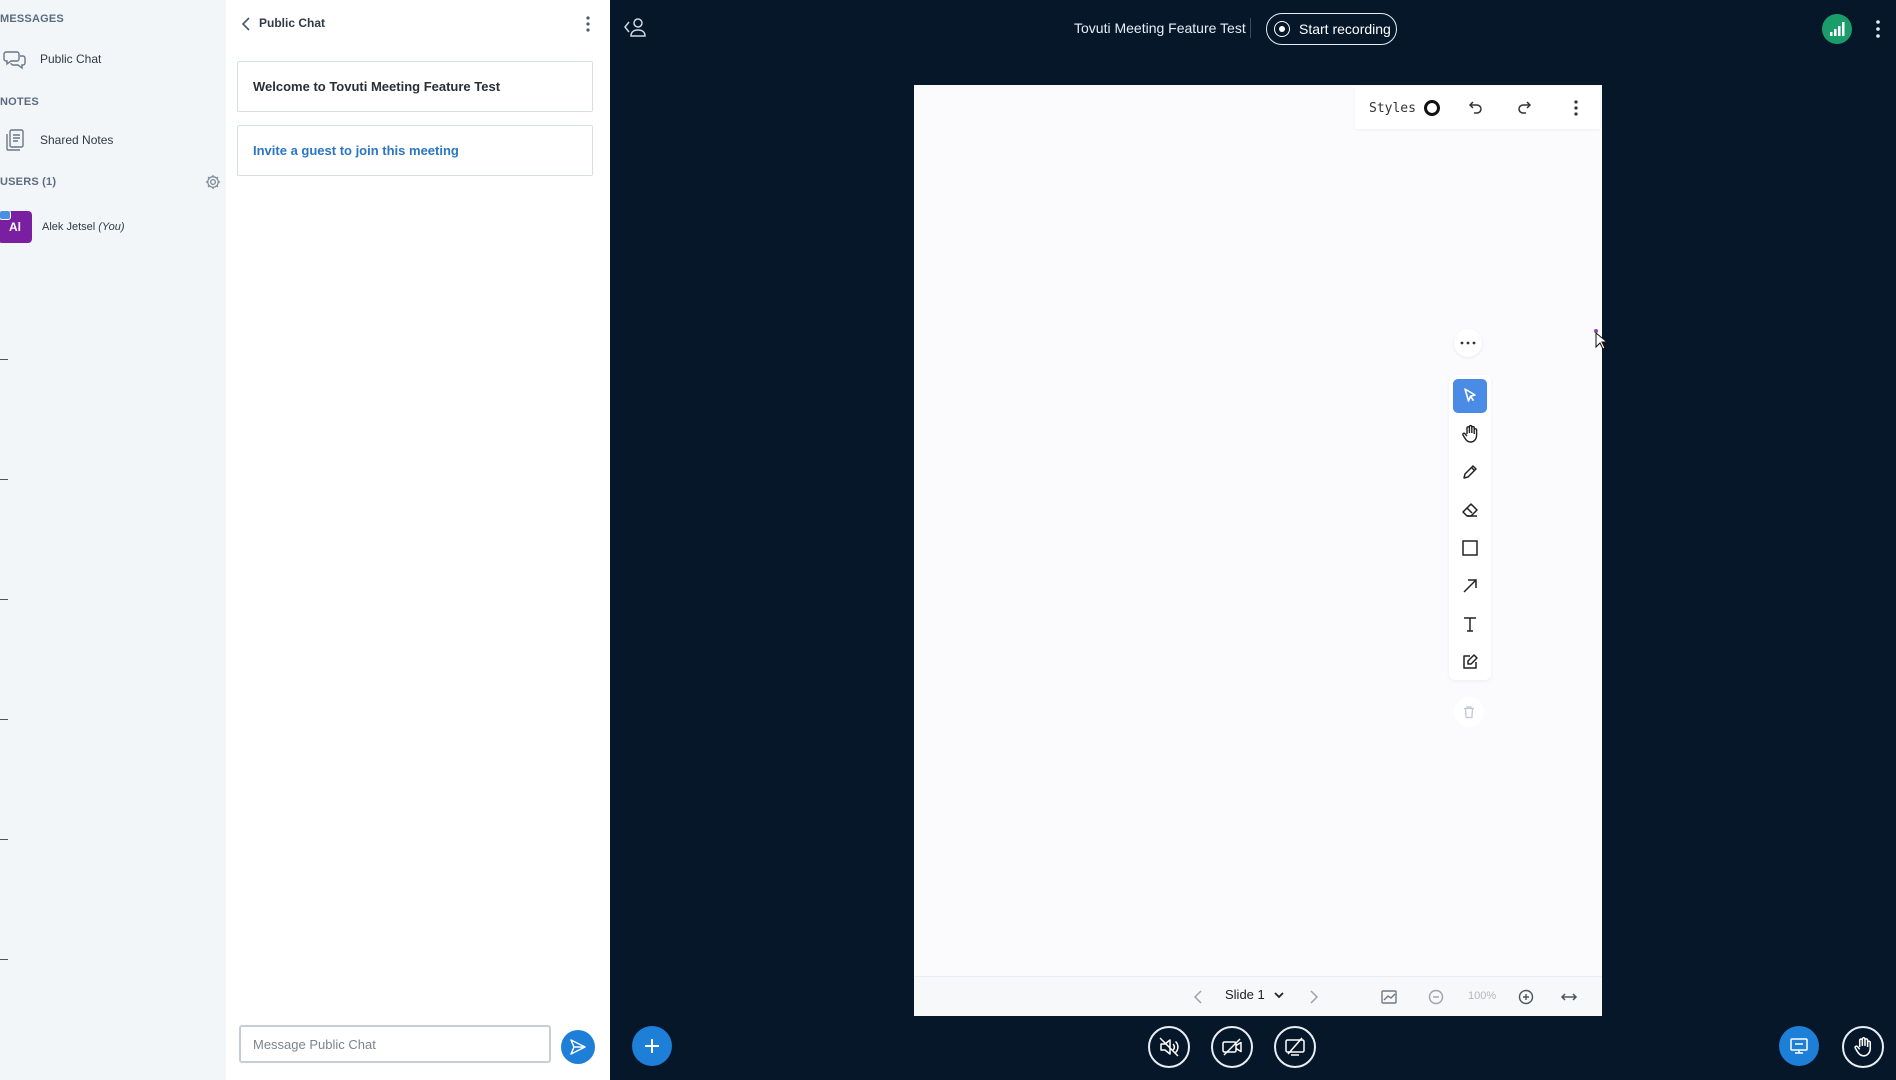  What do you see at coordinates (247, 24) in the screenshot?
I see `chevron-left-icon` at bounding box center [247, 24].